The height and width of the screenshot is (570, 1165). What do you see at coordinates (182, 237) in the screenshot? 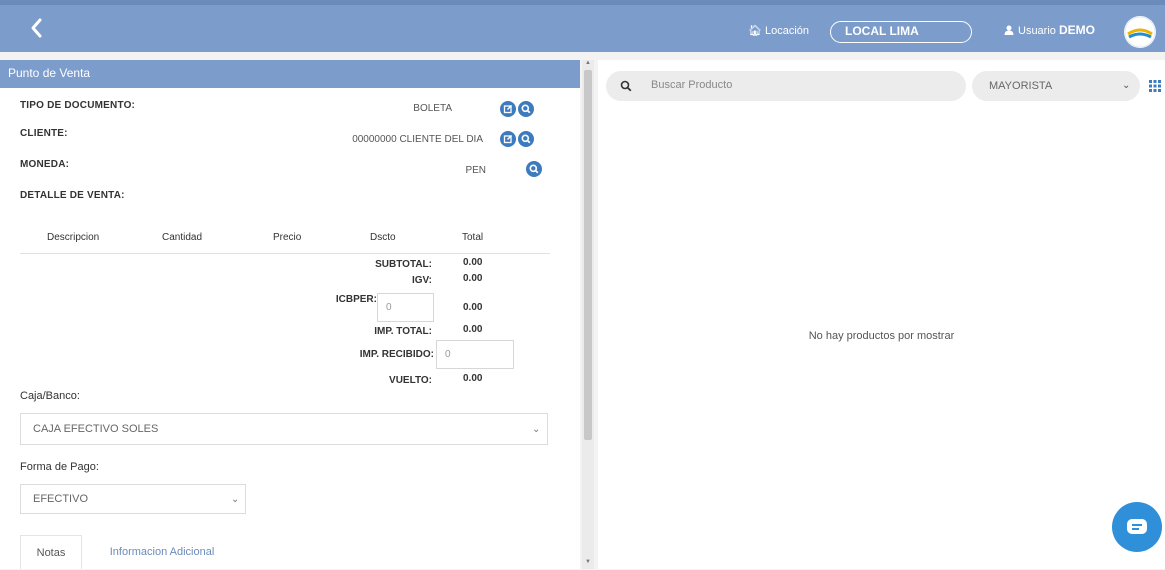
I see `col-cantidad: Cantidad` at bounding box center [182, 237].